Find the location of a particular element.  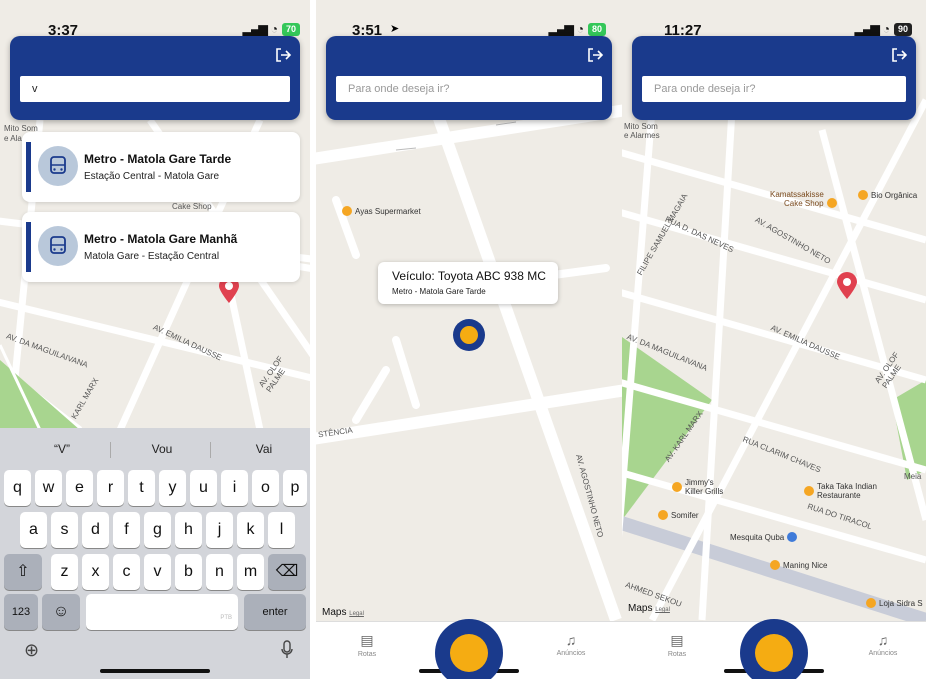

map-poi: Loja Sidra S is located at coordinates (894, 603).